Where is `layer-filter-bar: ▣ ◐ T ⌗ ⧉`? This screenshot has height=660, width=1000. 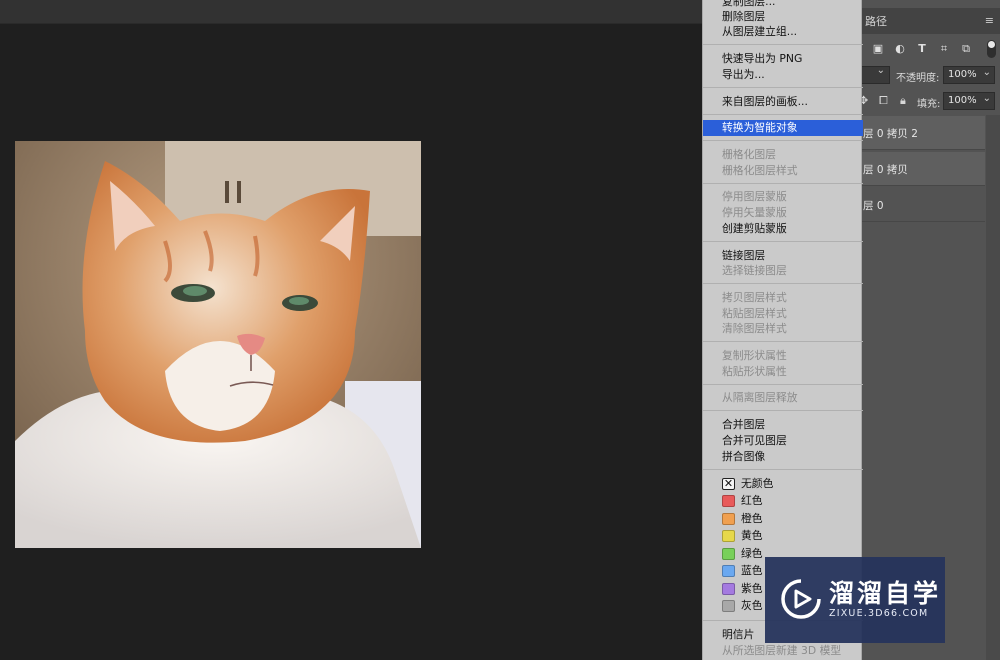
layer-filter-bar: ▣ ◐ T ⌗ ⧉ is located at coordinates (927, 50).